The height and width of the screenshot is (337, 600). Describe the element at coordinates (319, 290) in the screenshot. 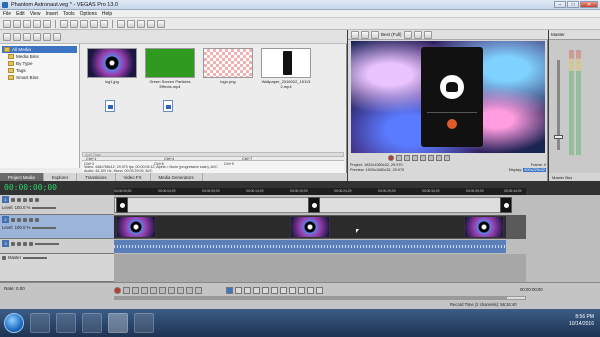

I see `region-icon` at that location.